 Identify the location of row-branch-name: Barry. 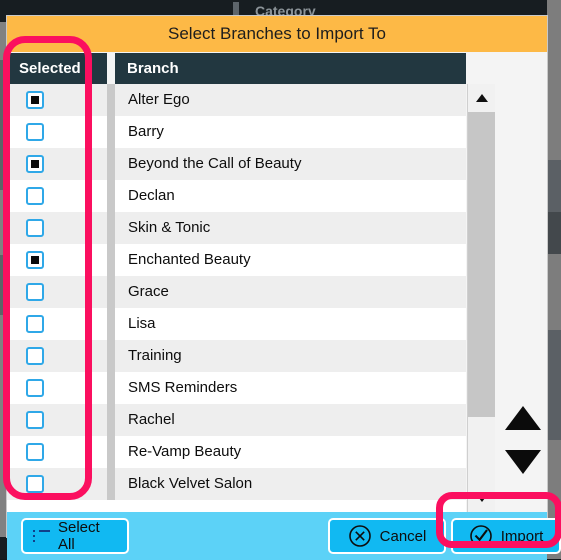
(146, 131).